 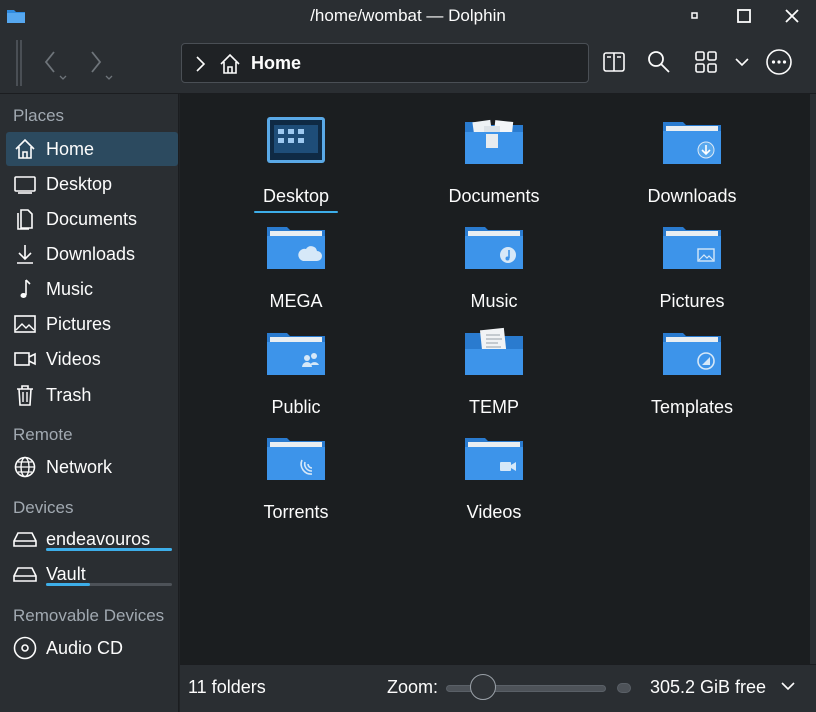 What do you see at coordinates (25, 467) in the screenshot?
I see `network-icon` at bounding box center [25, 467].